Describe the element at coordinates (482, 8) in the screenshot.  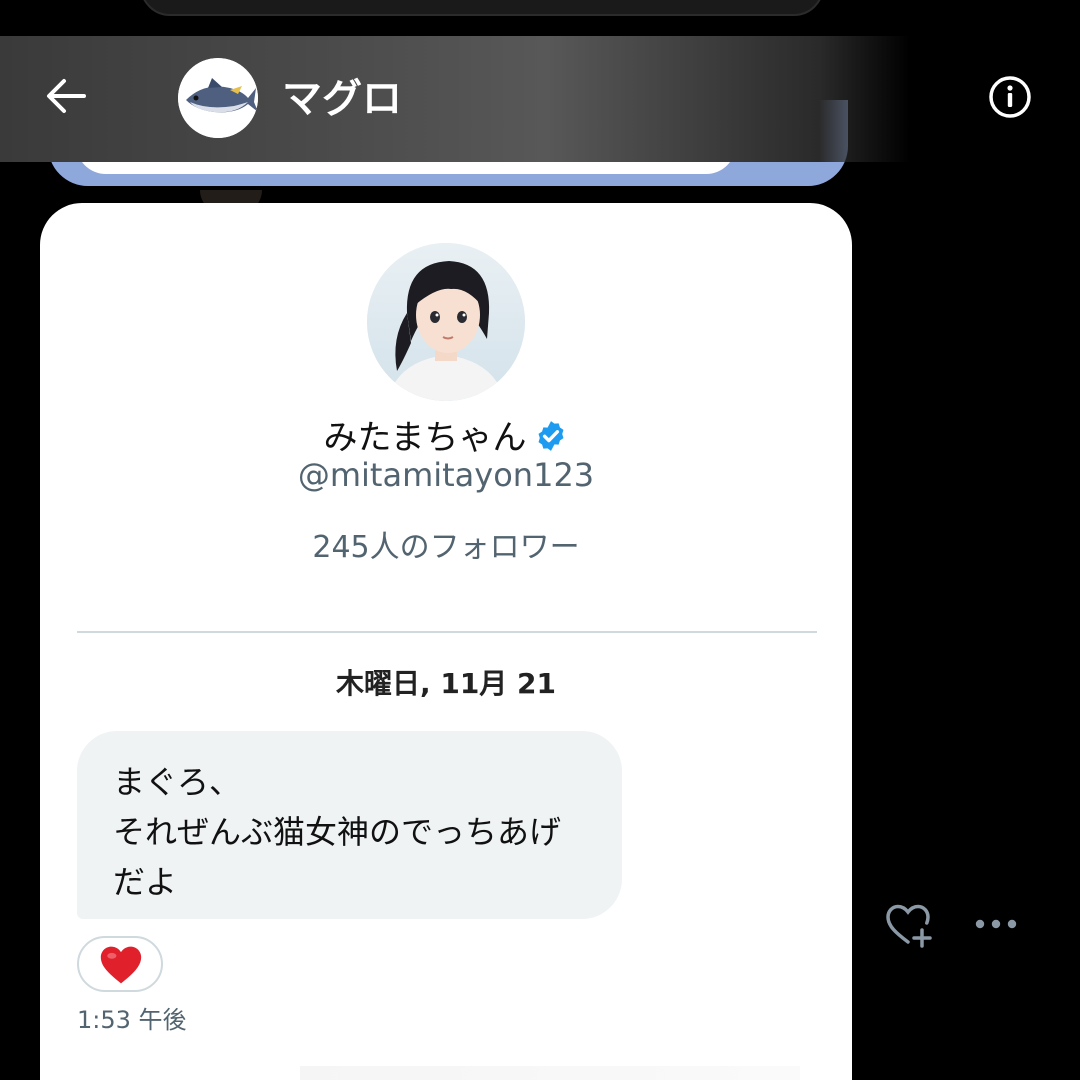
I see `top-peek-bar` at that location.